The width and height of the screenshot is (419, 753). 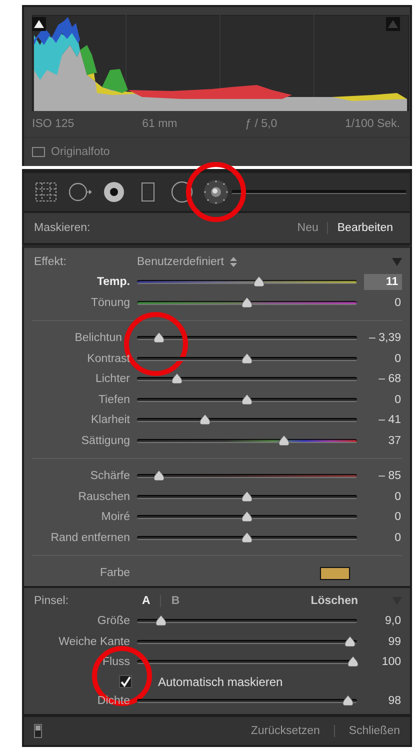 What do you see at coordinates (113, 621) in the screenshot?
I see `slider-label: Größe` at bounding box center [113, 621].